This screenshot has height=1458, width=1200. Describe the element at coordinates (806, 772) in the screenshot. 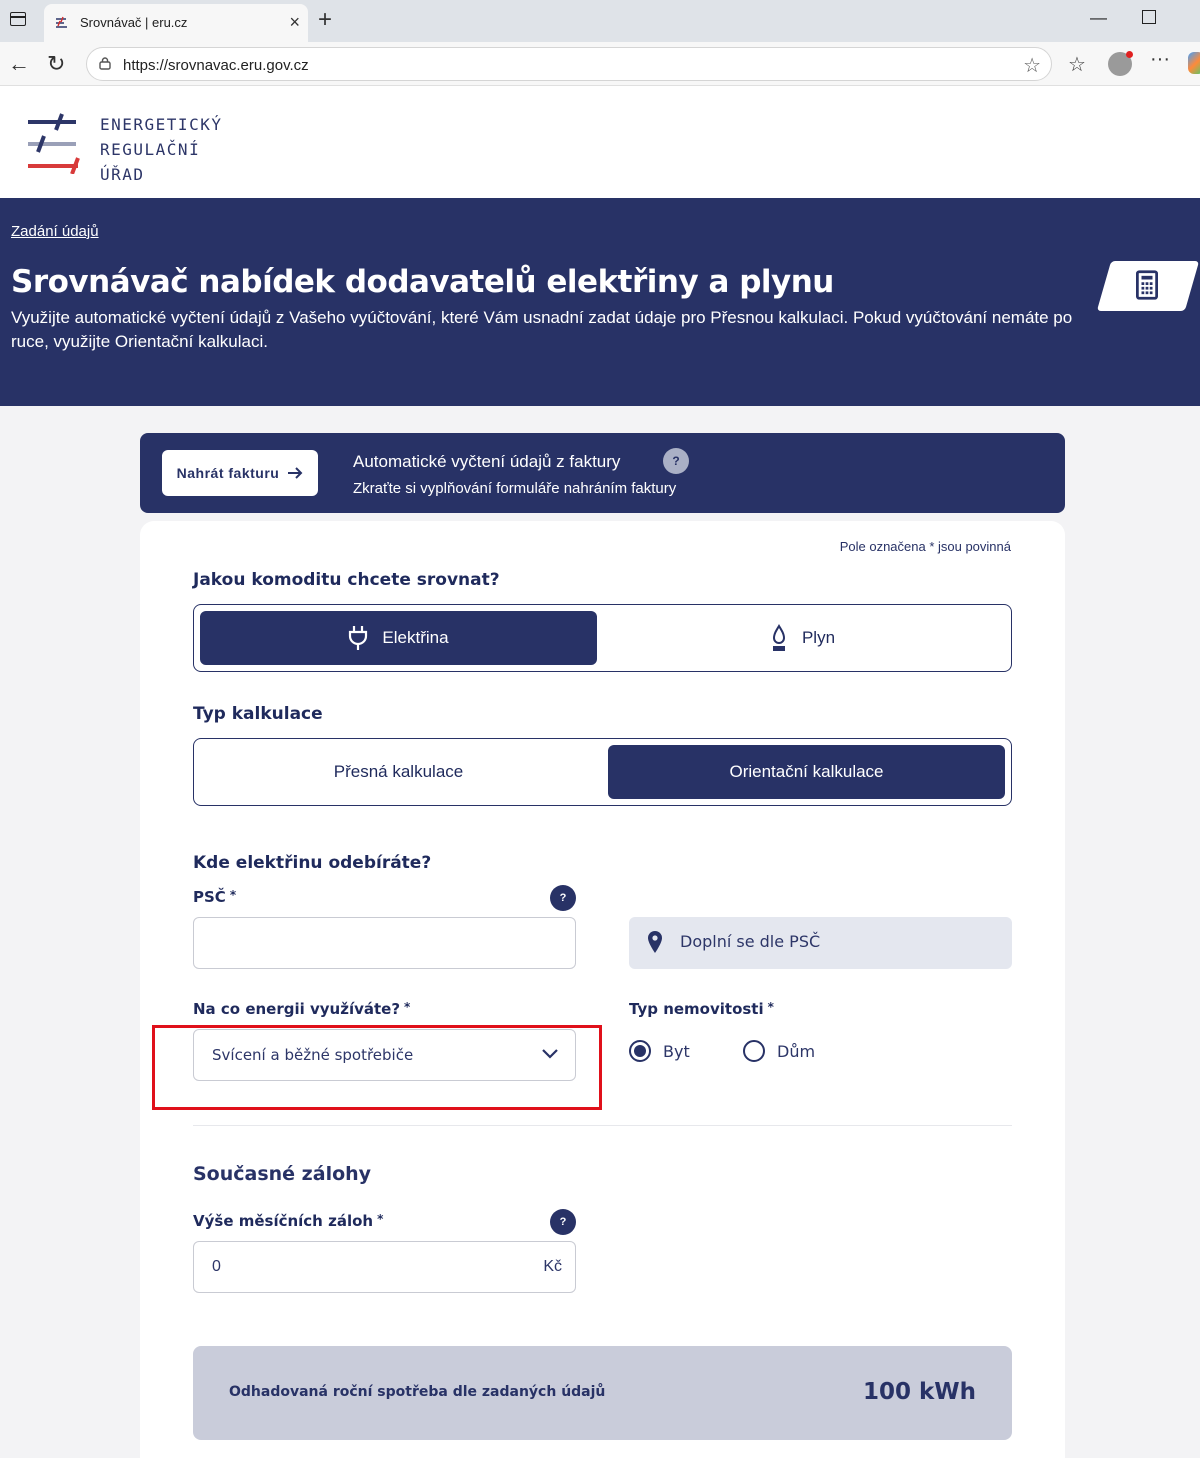

I see `calc-option-orientational: Orientační kalkulace` at that location.